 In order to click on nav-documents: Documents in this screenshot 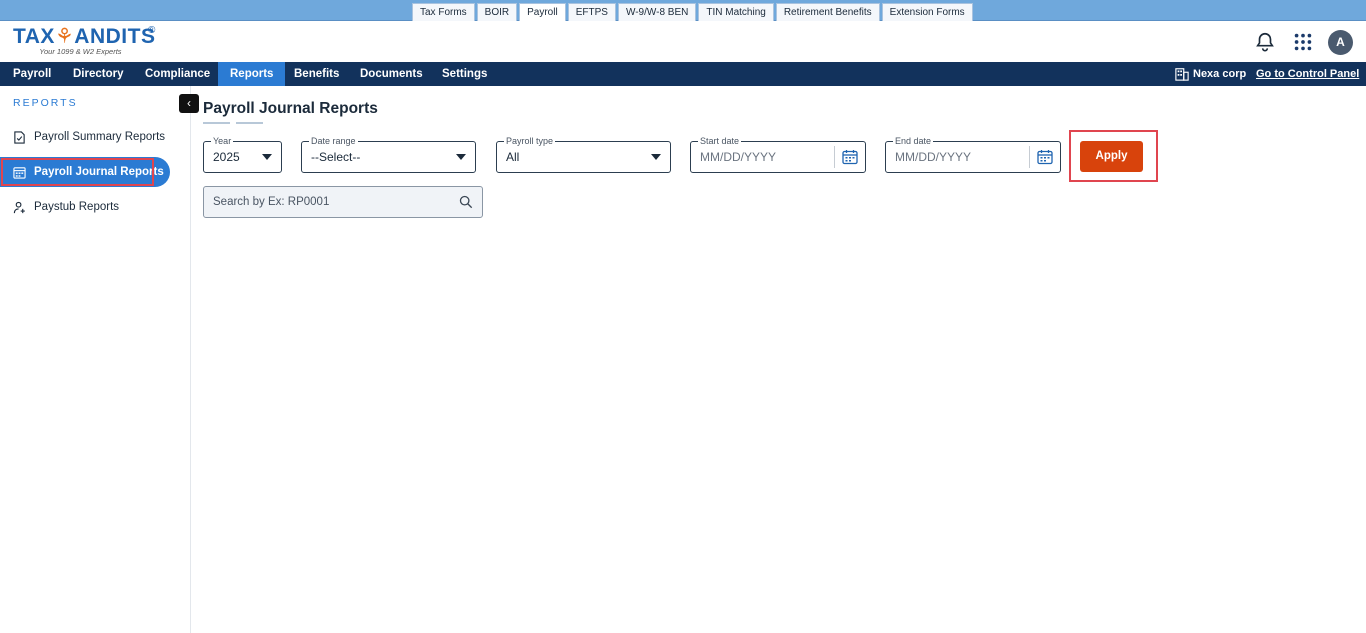, I will do `click(391, 74)`.